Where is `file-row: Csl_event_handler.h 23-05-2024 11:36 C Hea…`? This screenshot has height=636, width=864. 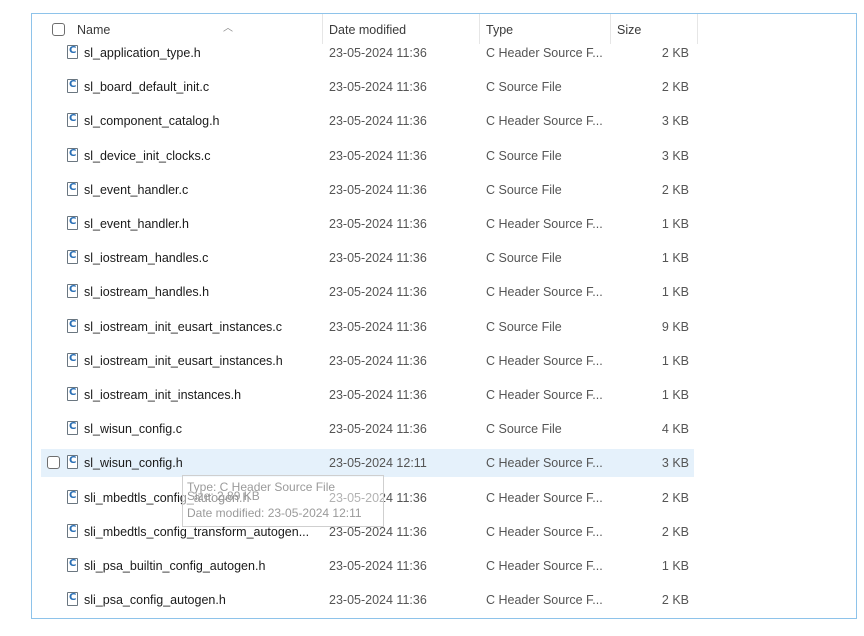 file-row: Csl_event_handler.h 23-05-2024 11:36 C Hea… is located at coordinates (367, 224).